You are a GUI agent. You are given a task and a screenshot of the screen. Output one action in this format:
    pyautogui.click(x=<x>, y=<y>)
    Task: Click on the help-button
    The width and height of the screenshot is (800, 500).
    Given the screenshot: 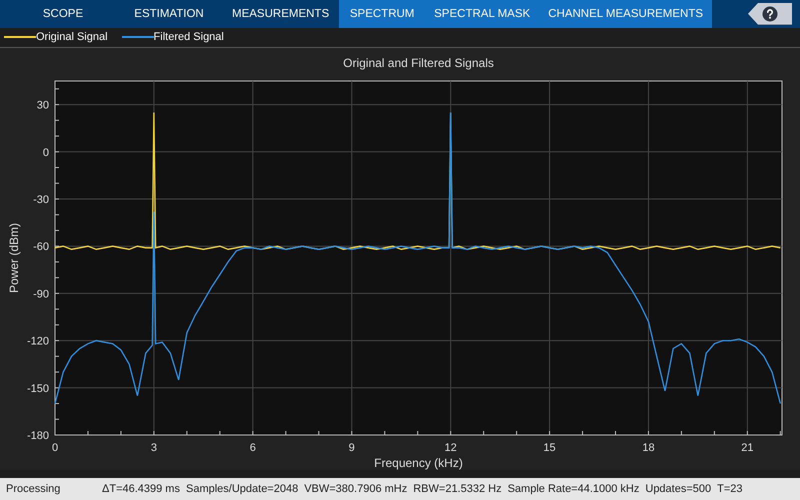 What is the action you would take?
    pyautogui.click(x=770, y=14)
    